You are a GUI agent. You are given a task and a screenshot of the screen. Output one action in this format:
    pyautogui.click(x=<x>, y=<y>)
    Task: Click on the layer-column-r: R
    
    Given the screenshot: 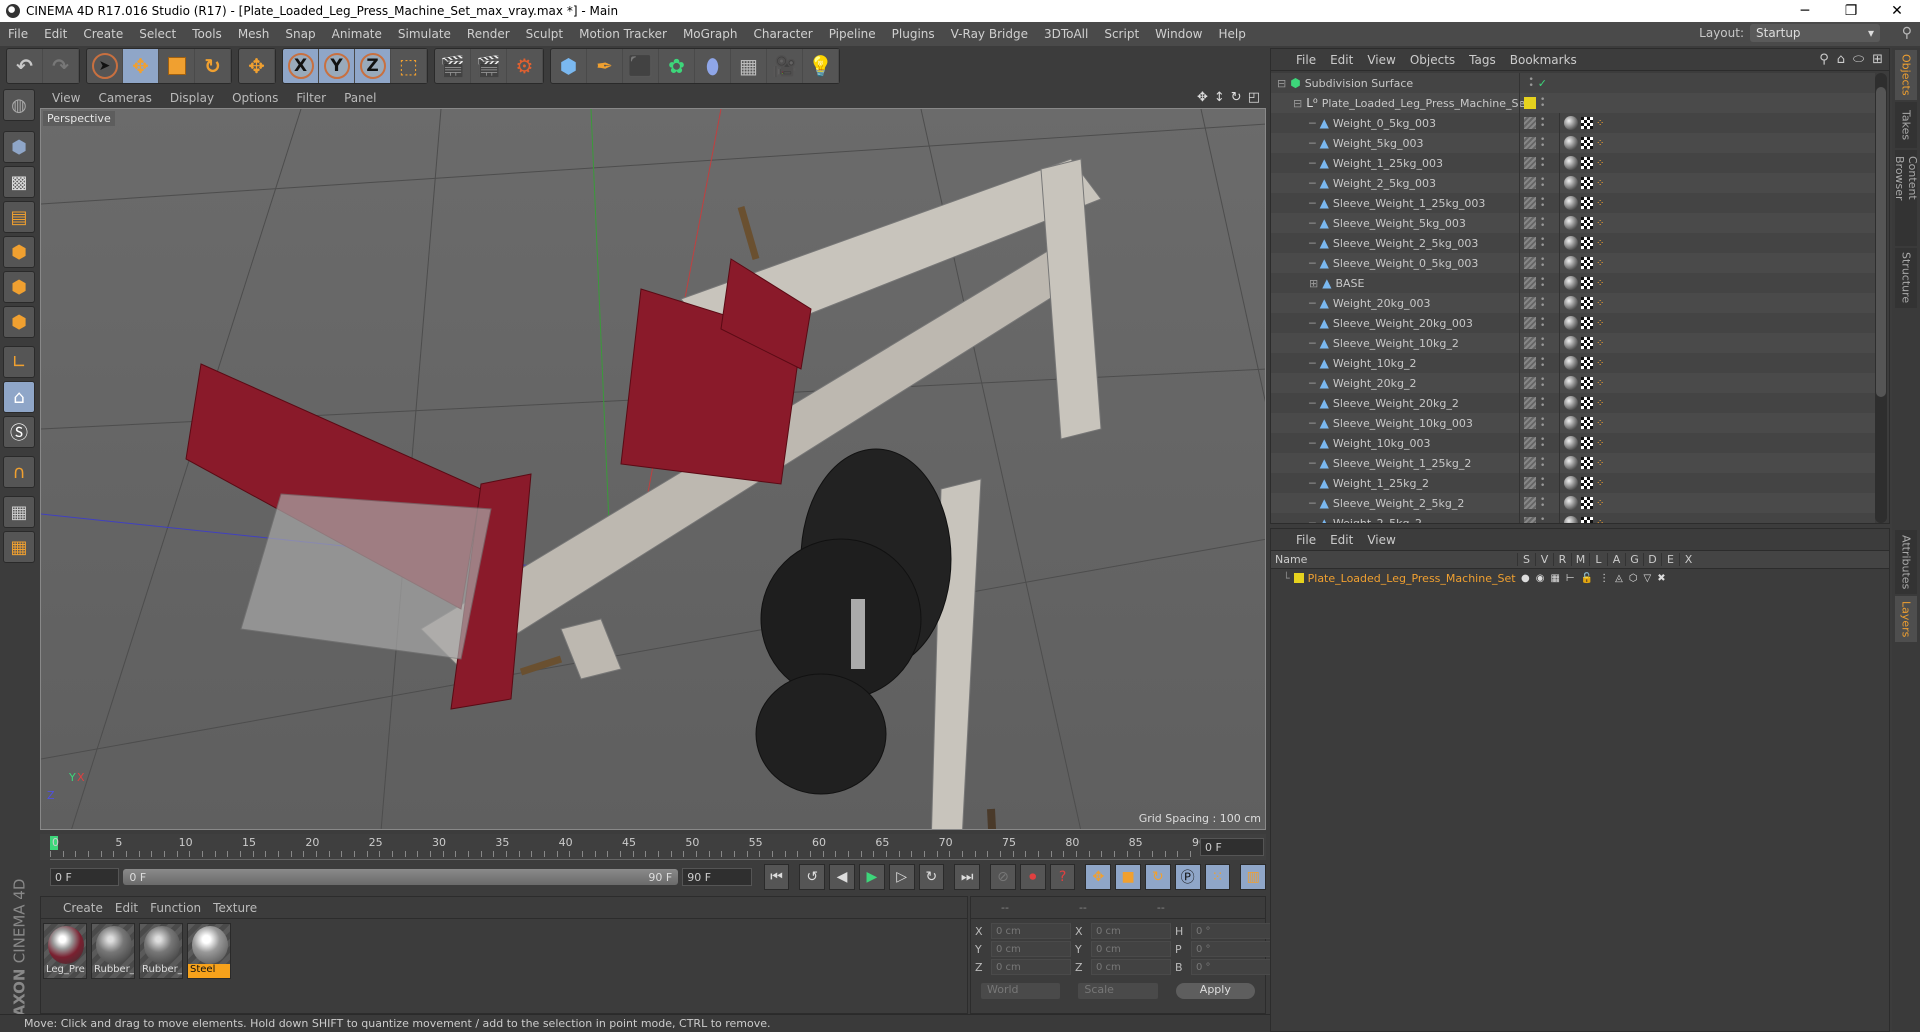 What is the action you would take?
    pyautogui.click(x=1562, y=559)
    